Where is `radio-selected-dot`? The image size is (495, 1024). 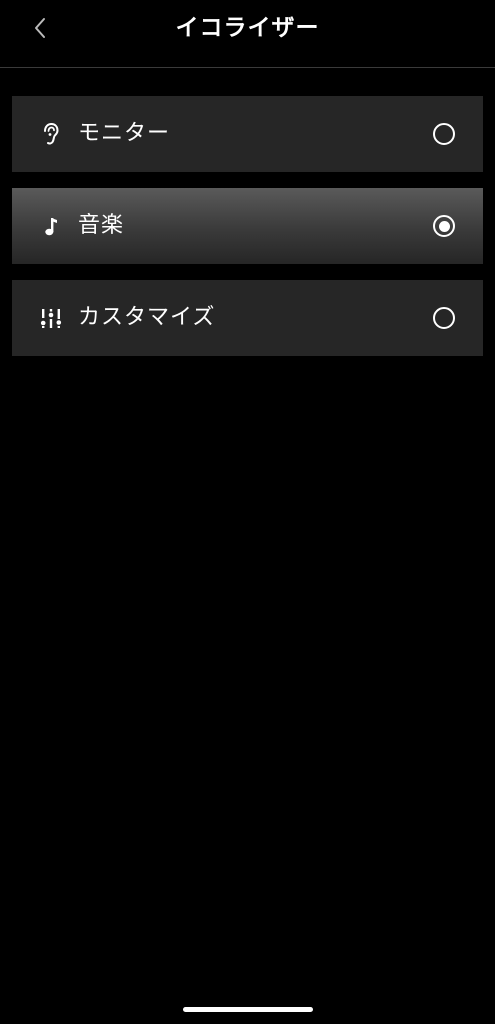 radio-selected-dot is located at coordinates (444, 226).